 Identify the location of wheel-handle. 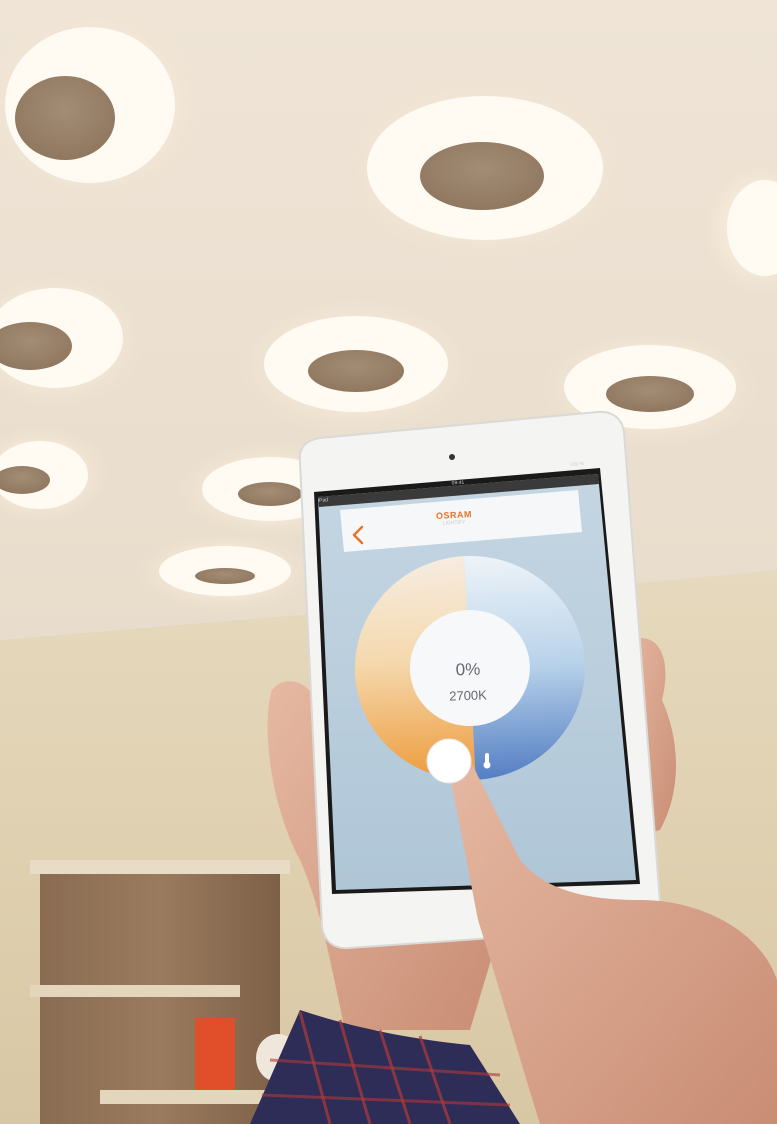
(449, 761).